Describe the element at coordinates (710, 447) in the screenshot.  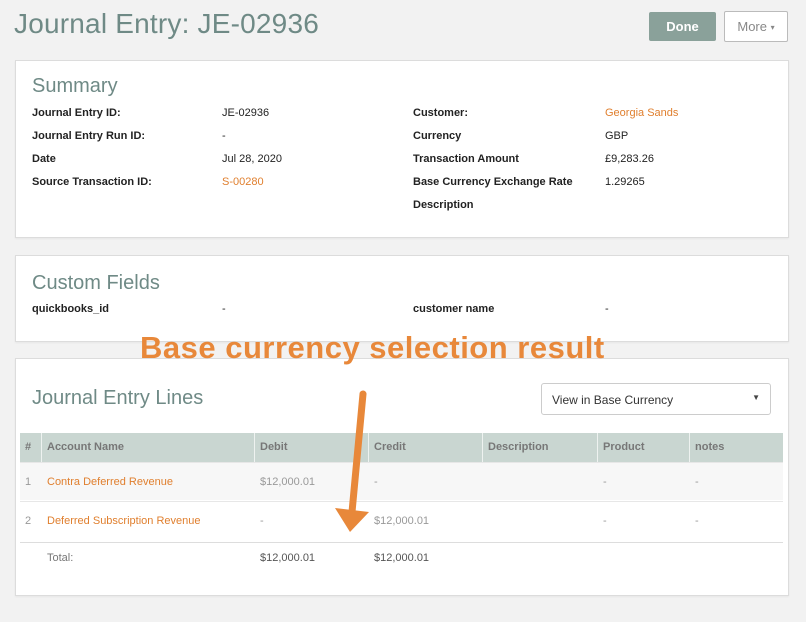
I see `col-notes: notes` at that location.